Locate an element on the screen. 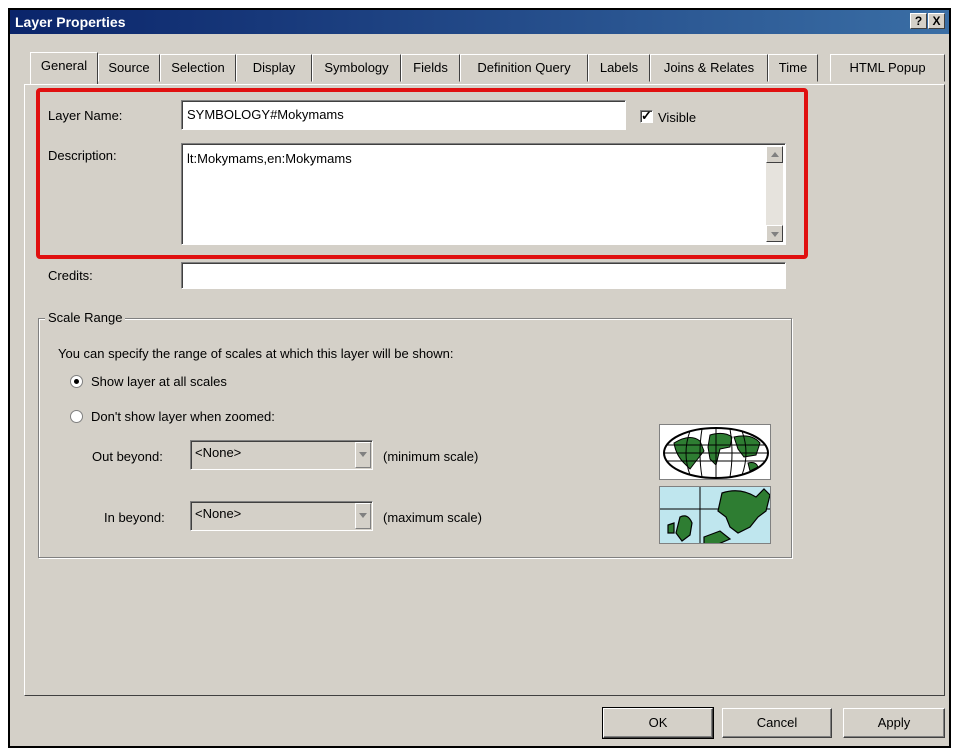  description-textarea: lt:Mokymams,en:Mokymams is located at coordinates (483, 194).